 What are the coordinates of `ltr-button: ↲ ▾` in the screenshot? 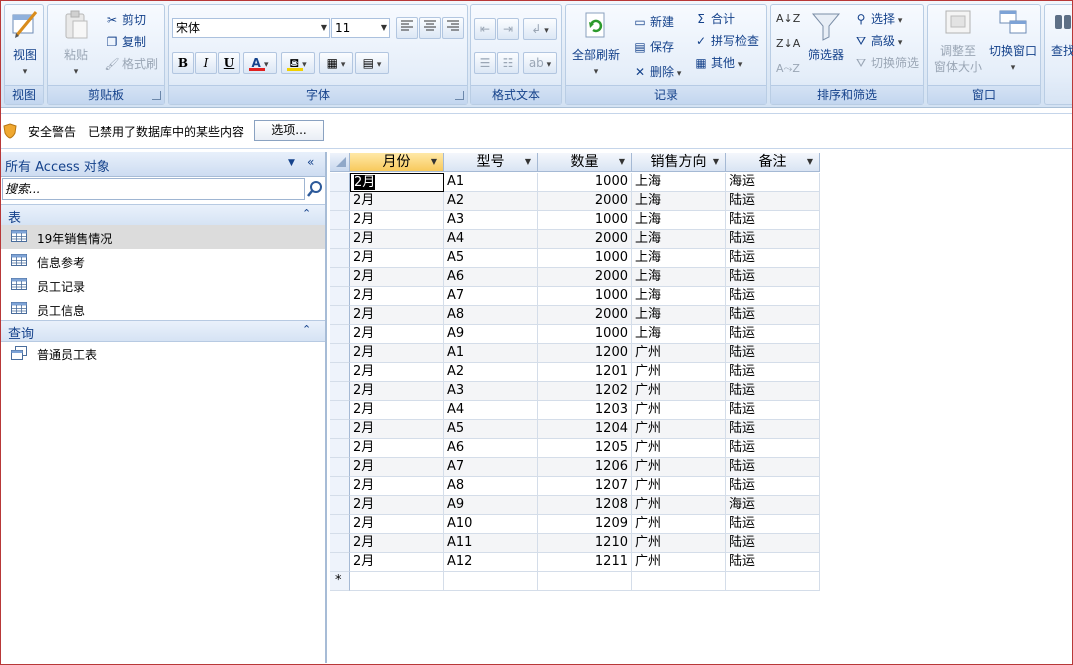 It's located at (540, 29).